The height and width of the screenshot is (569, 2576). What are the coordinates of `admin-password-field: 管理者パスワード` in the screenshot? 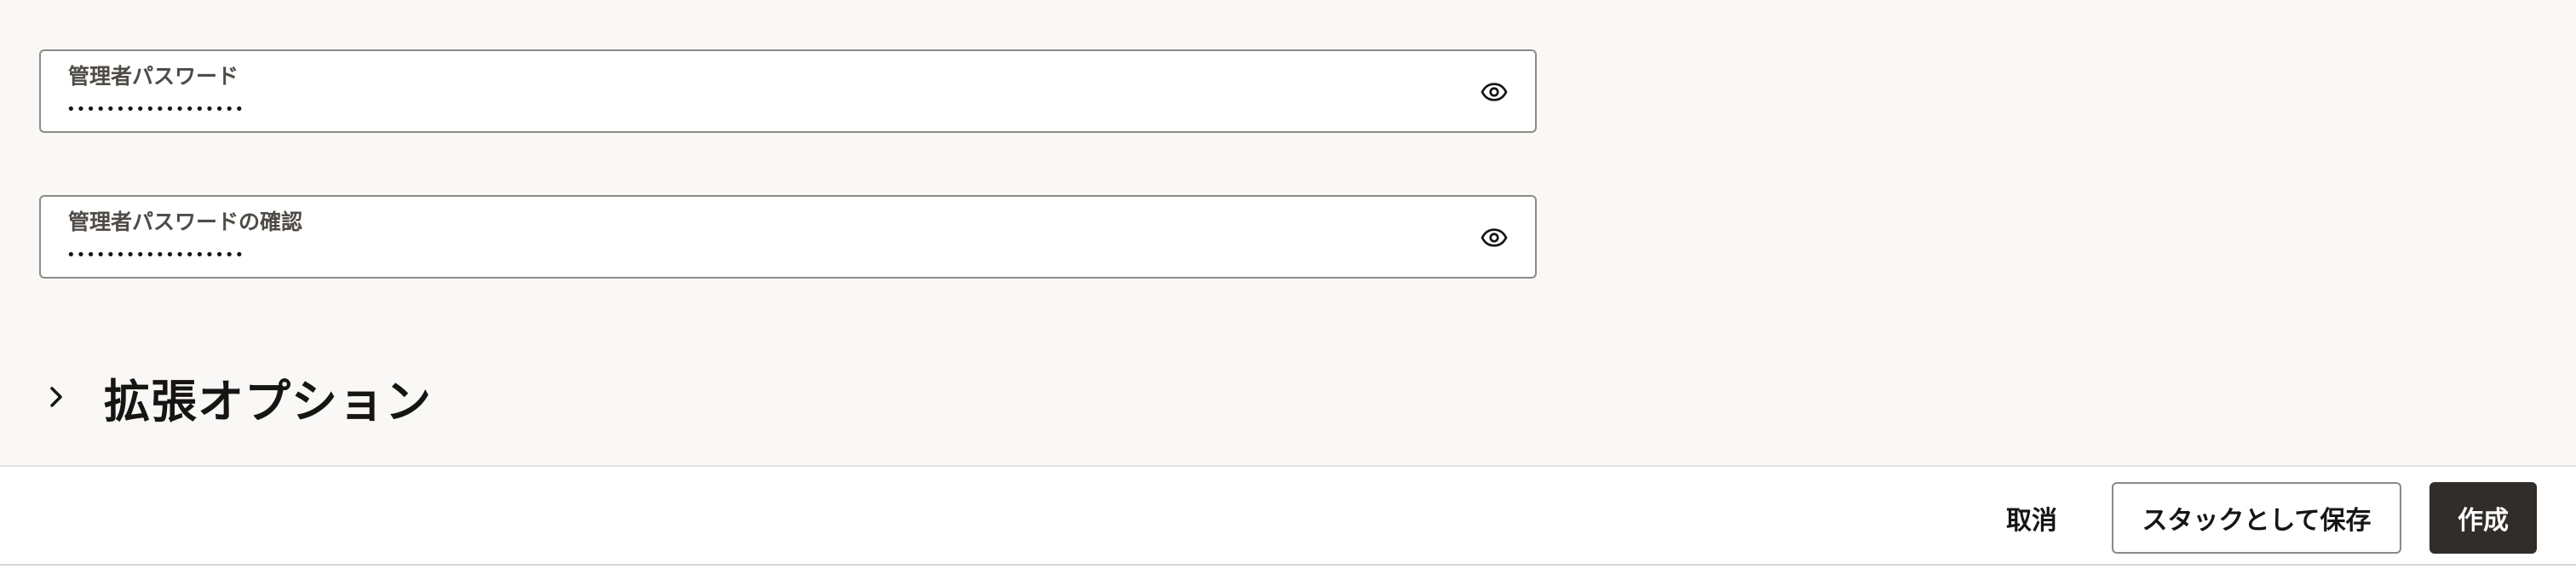 It's located at (788, 91).